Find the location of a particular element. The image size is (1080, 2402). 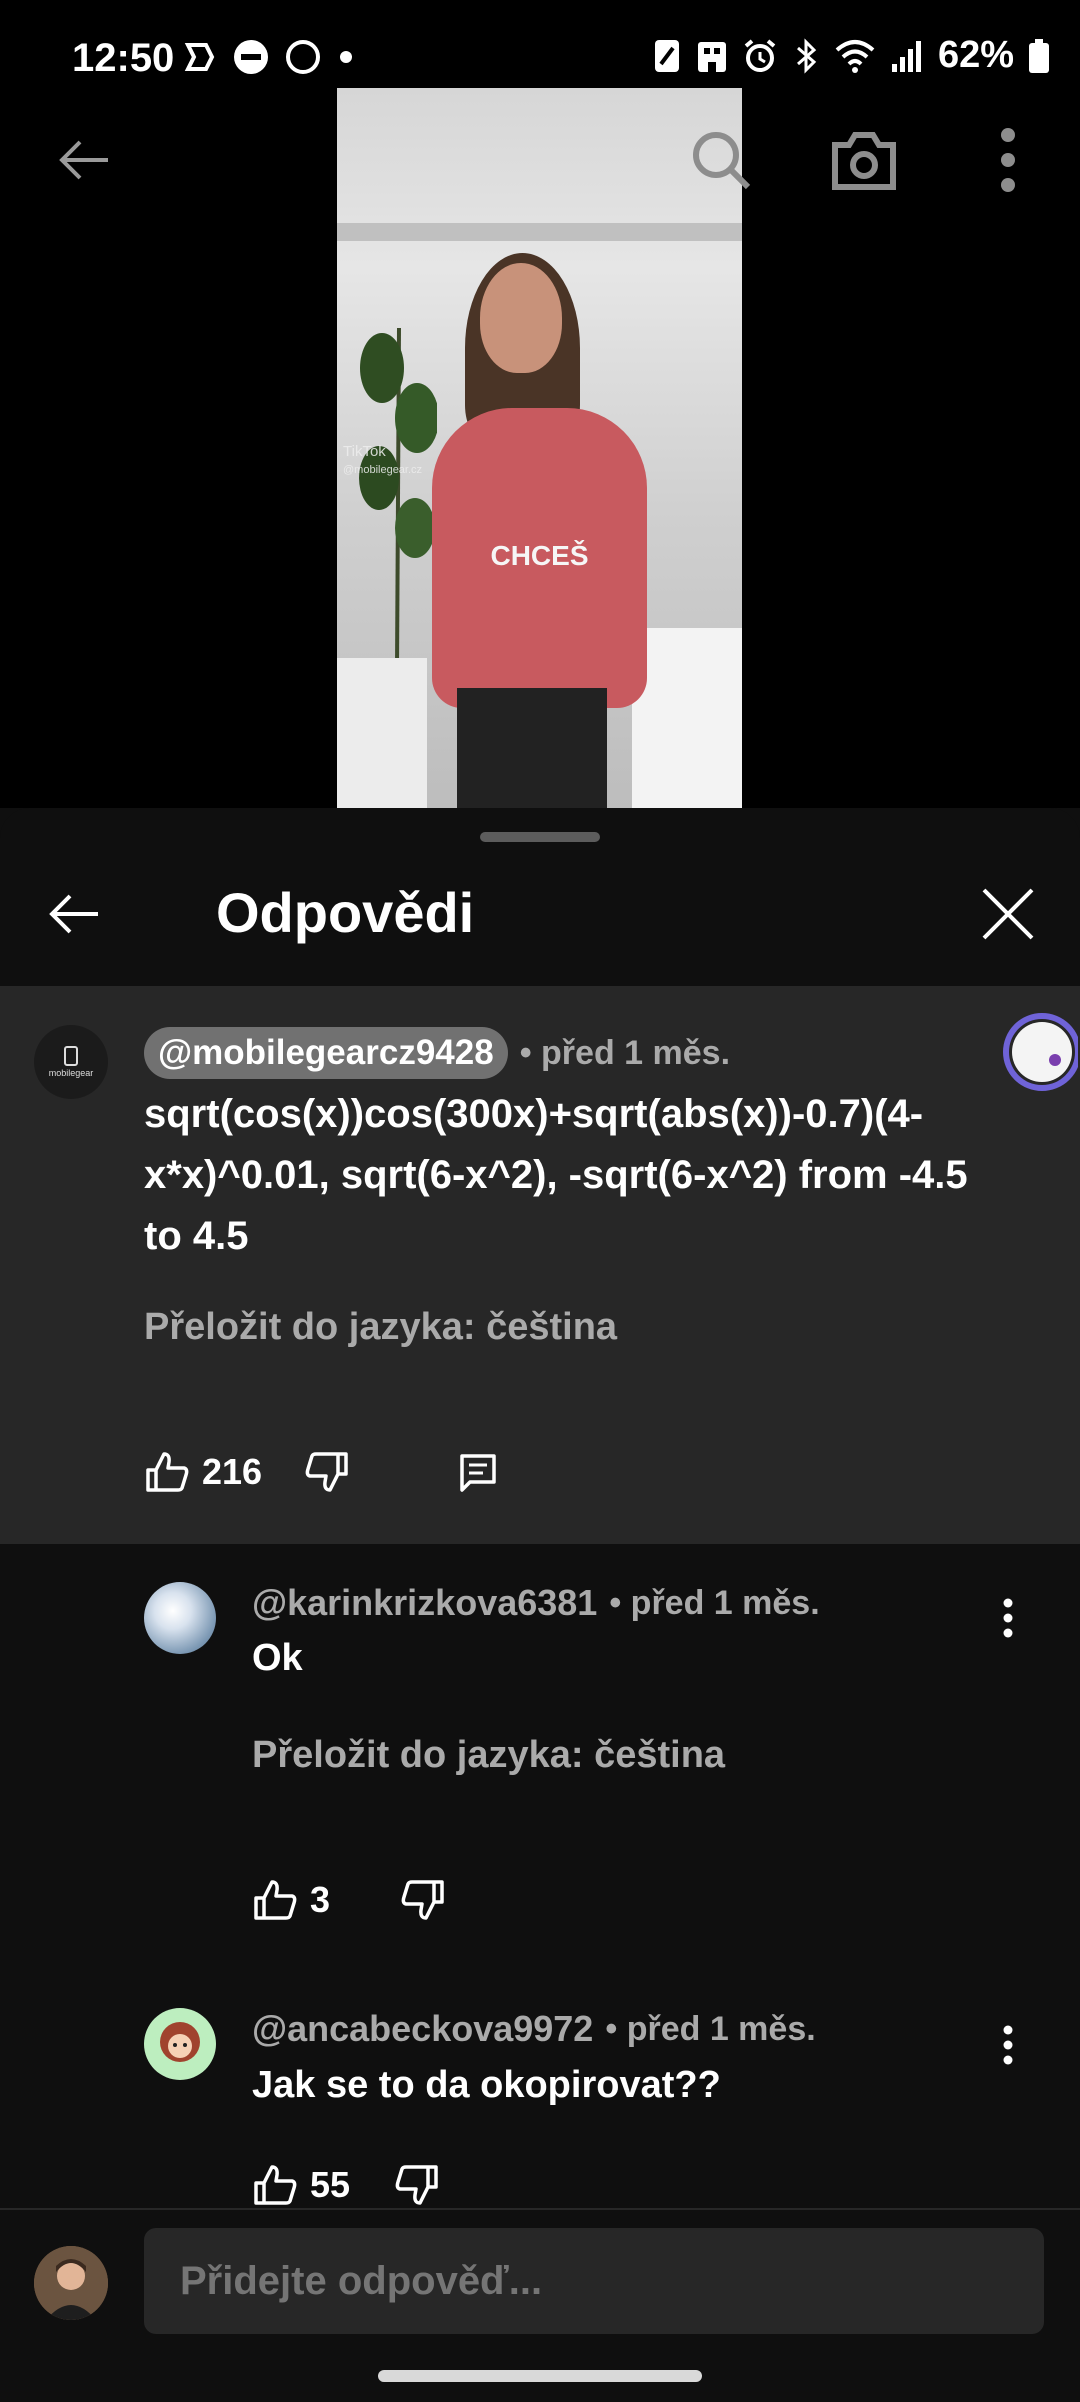

comment-time: • před 1 měs. is located at coordinates (625, 1052).